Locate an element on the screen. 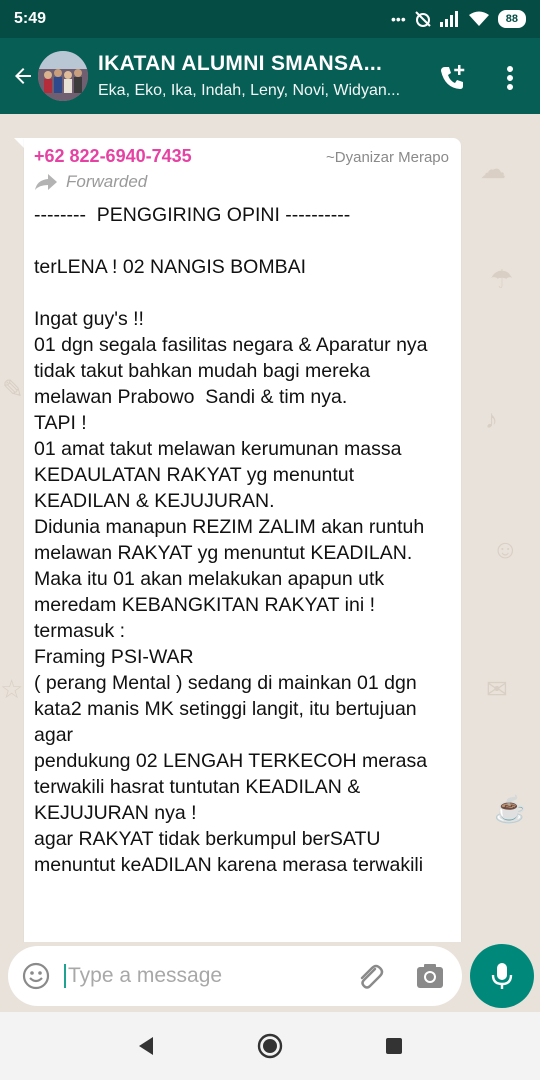 The image size is (540, 1080). nav-back-button is located at coordinates (146, 1046).